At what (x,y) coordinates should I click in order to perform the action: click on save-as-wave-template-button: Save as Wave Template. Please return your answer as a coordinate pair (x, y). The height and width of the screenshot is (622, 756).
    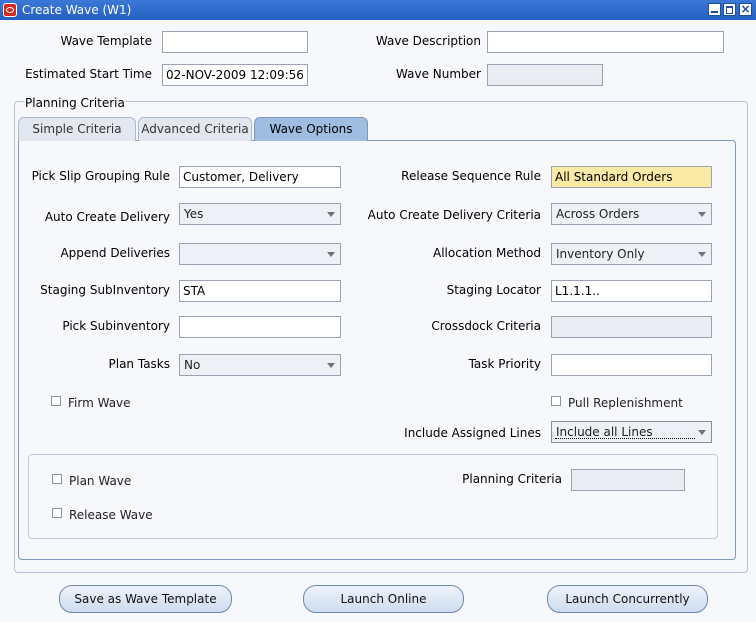
    Looking at the image, I should click on (145, 599).